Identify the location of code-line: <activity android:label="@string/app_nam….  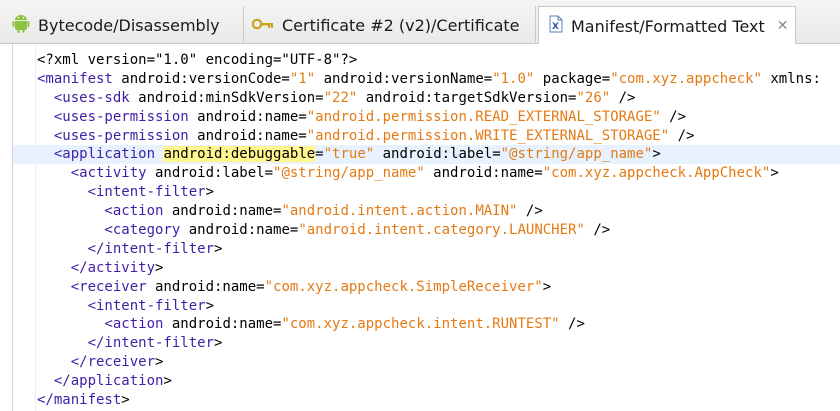
(408, 173).